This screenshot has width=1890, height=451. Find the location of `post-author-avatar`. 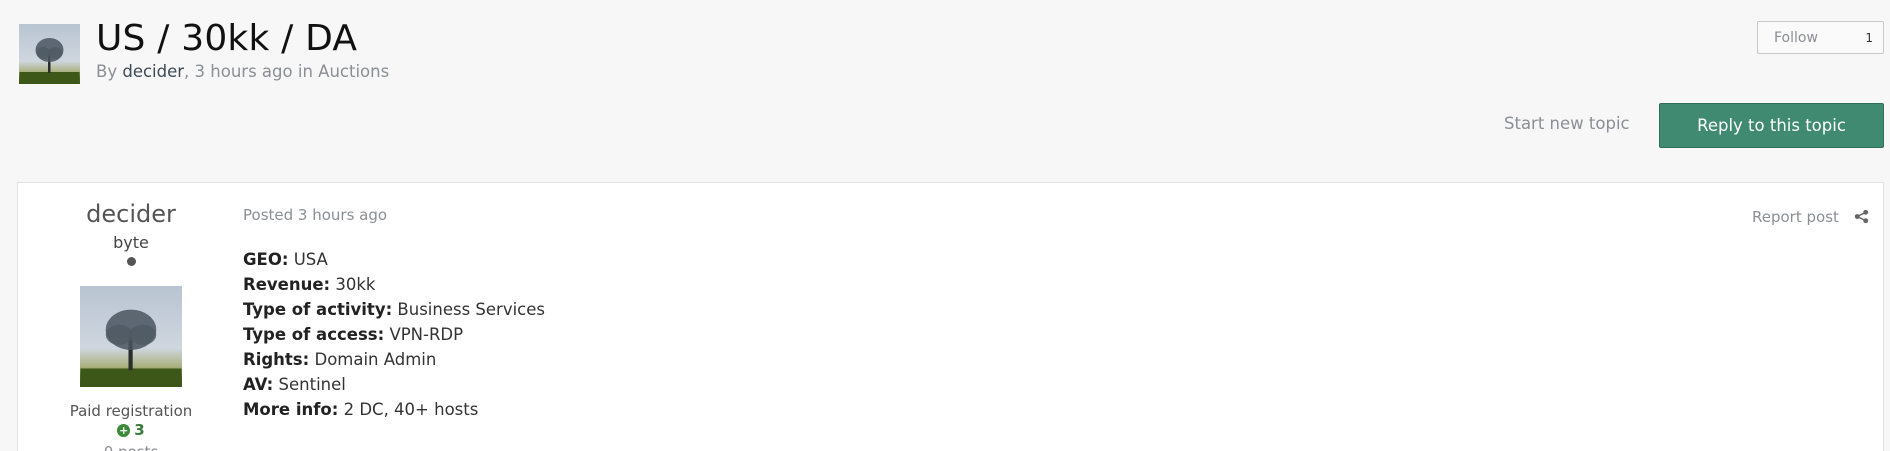

post-author-avatar is located at coordinates (131, 336).